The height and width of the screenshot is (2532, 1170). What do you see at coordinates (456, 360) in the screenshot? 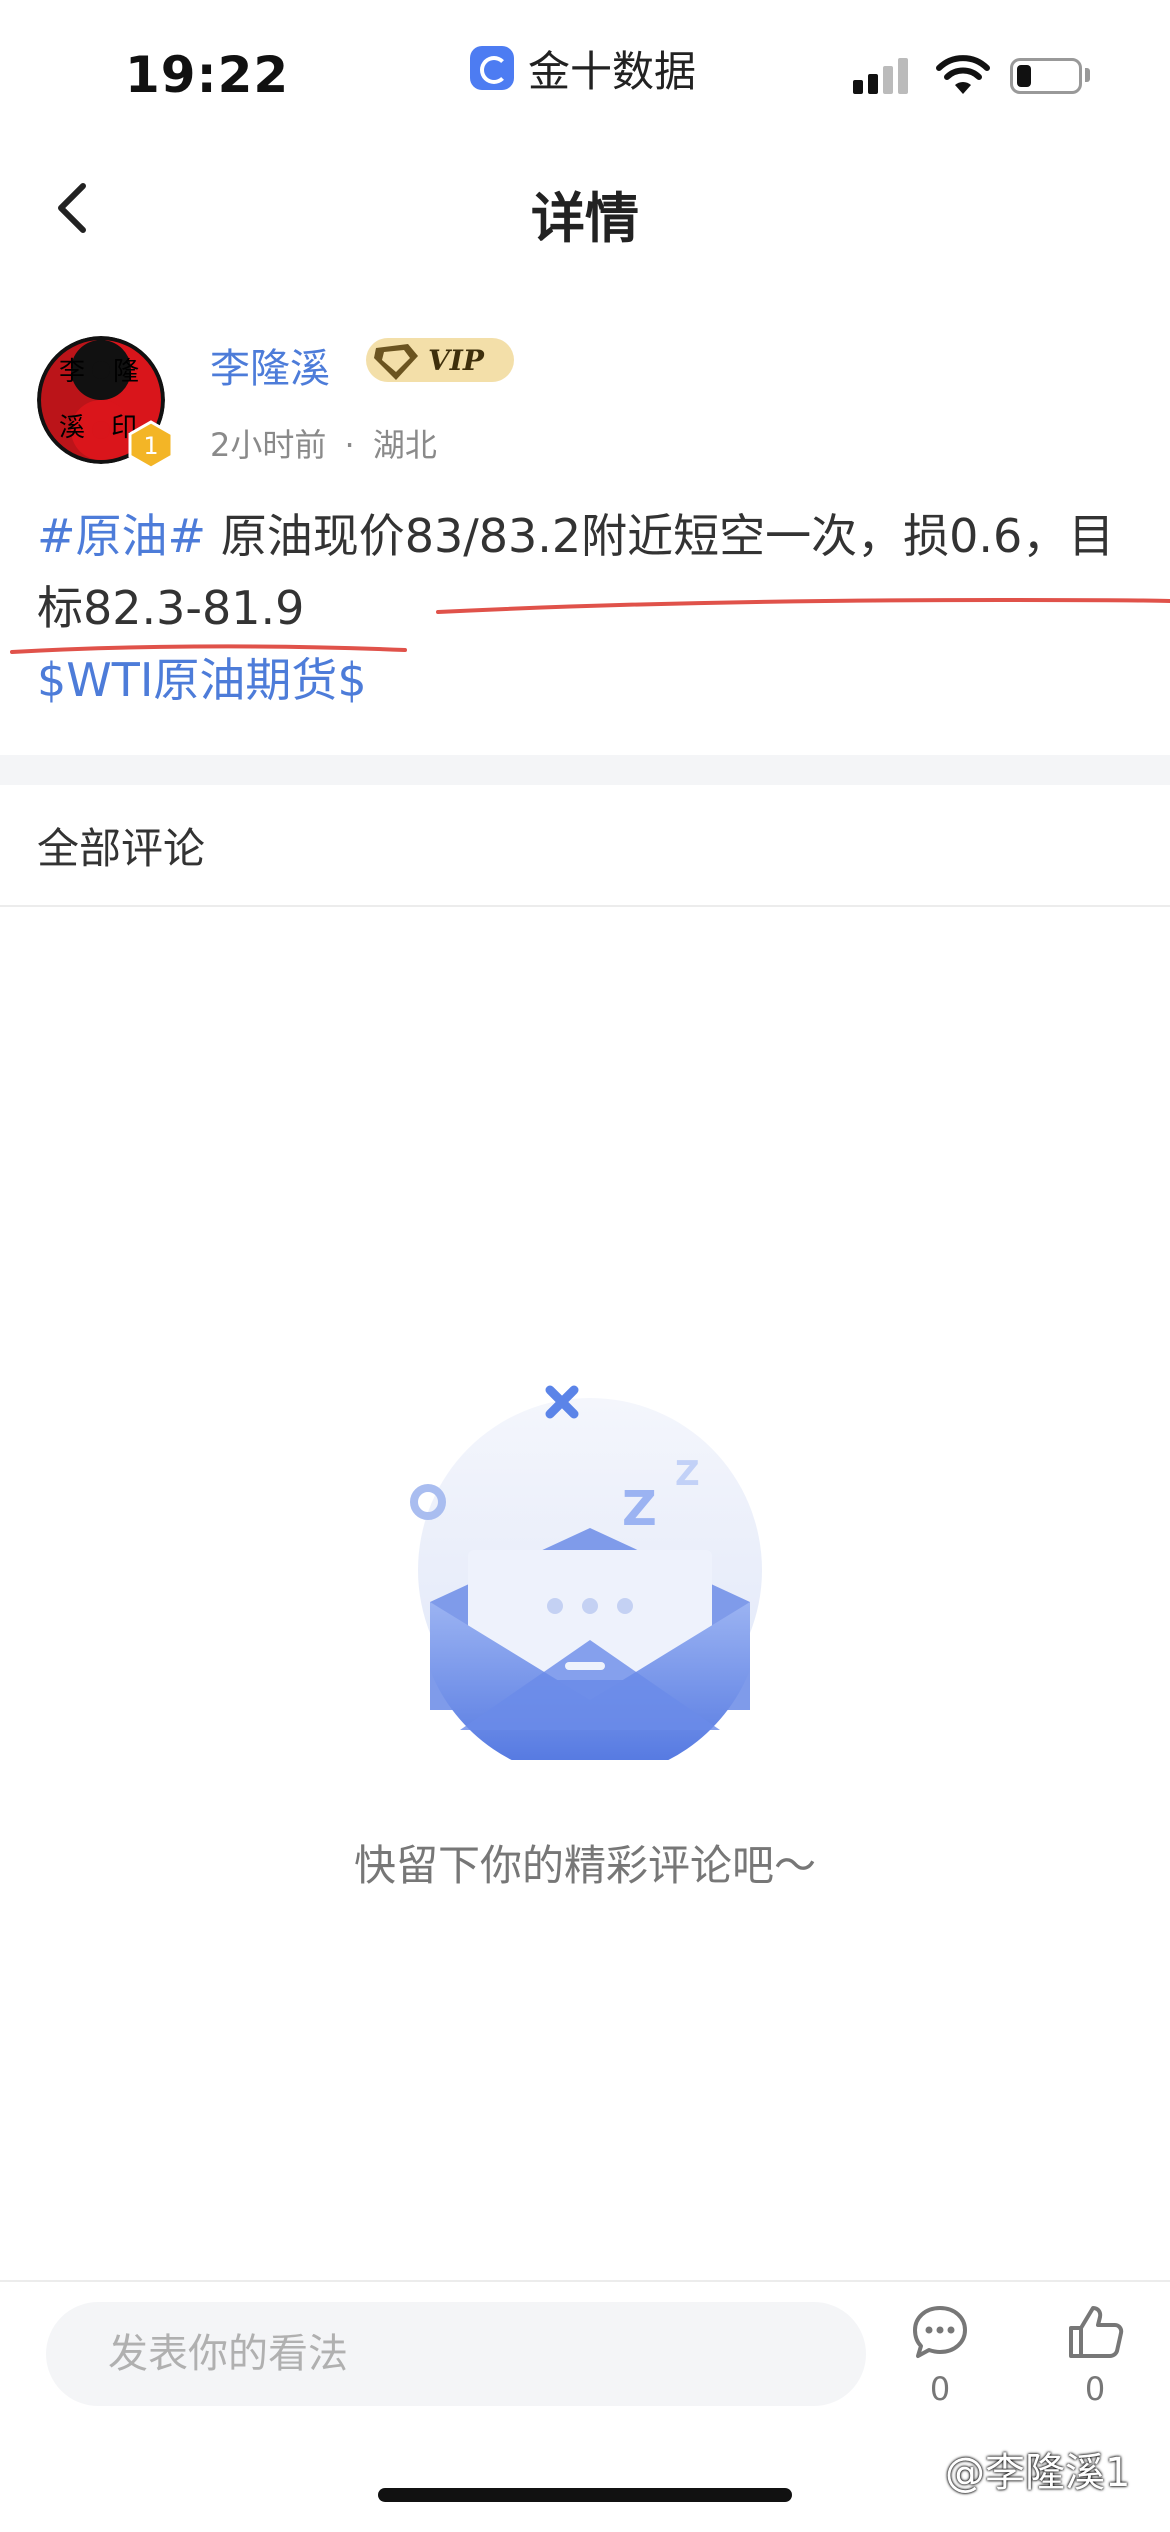
I see `svg-text: VIP` at bounding box center [456, 360].